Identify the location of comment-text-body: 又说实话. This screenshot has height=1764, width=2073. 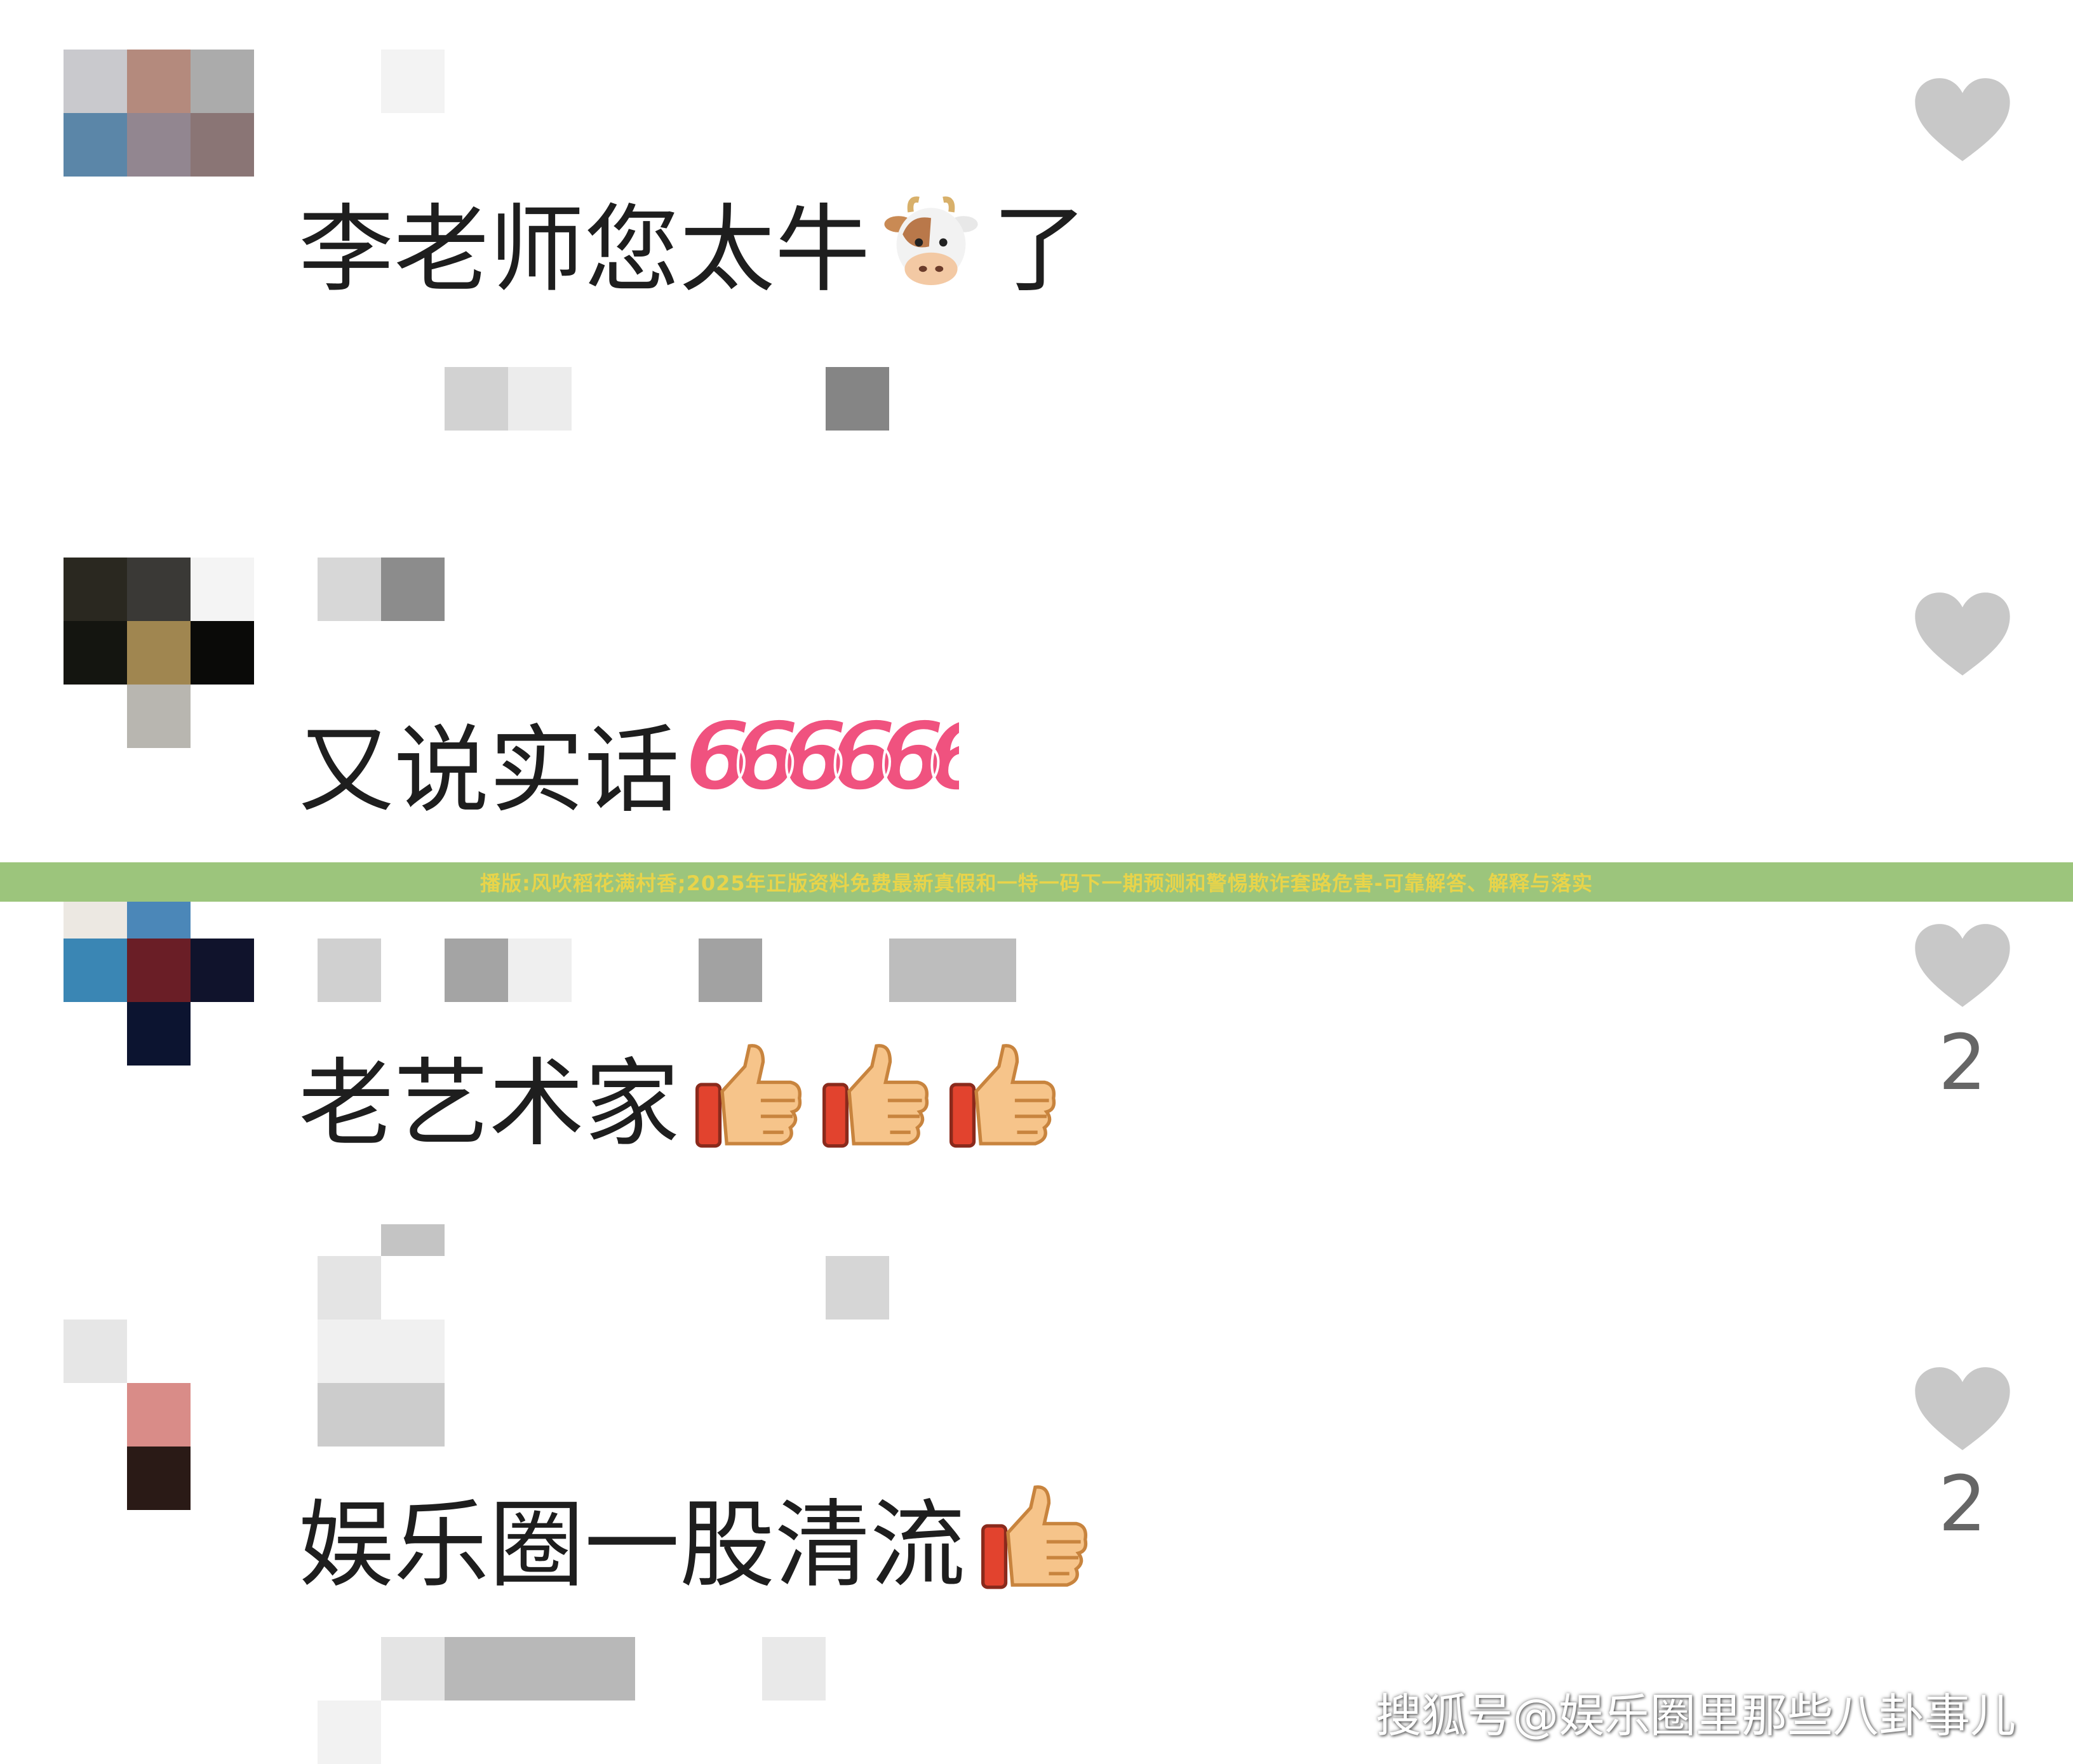
(489, 771).